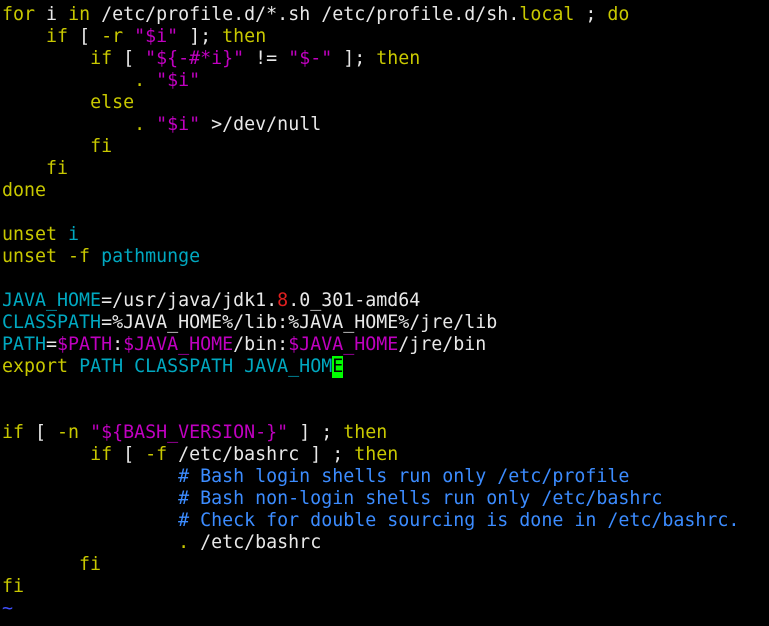 Image resolution: width=769 pixels, height=626 pixels. What do you see at coordinates (195, 58) in the screenshot?
I see `token-string: "${-#*i}"` at bounding box center [195, 58].